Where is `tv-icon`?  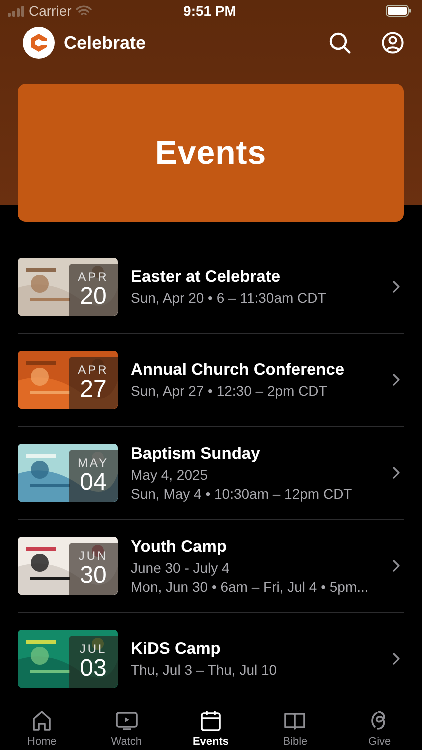 tv-icon is located at coordinates (126, 721).